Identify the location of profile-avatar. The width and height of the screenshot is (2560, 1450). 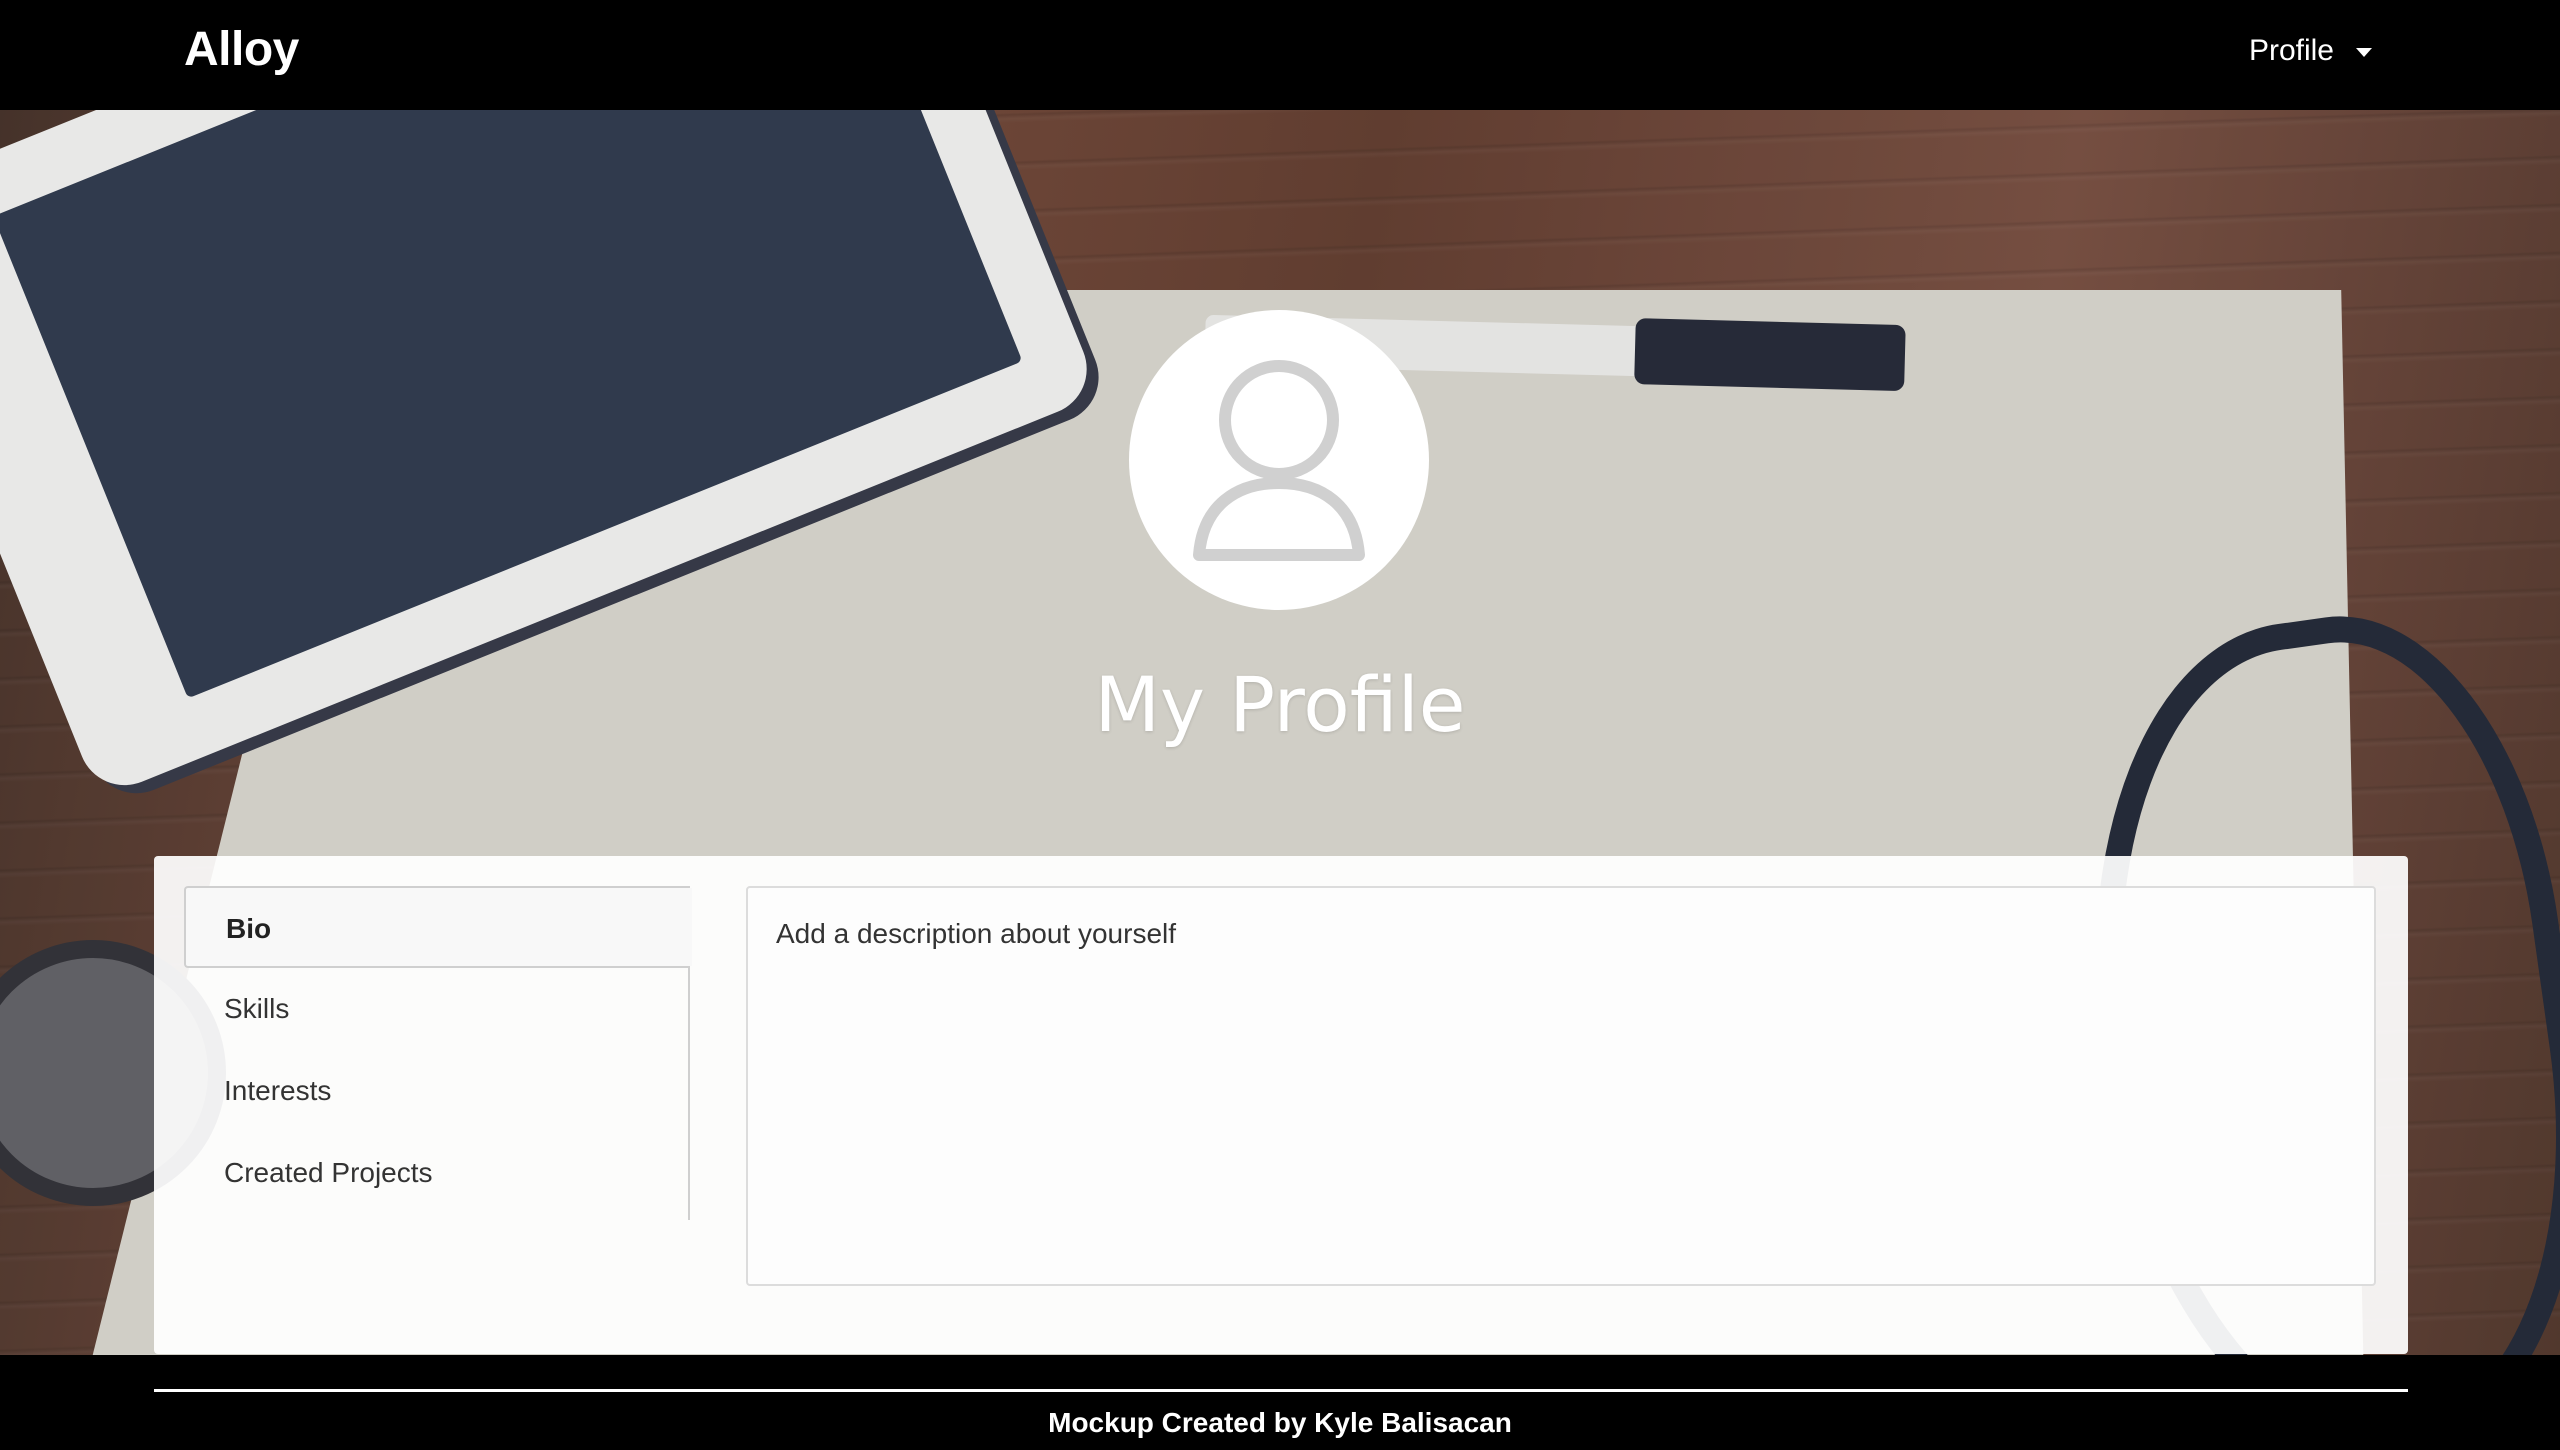
(1279, 460).